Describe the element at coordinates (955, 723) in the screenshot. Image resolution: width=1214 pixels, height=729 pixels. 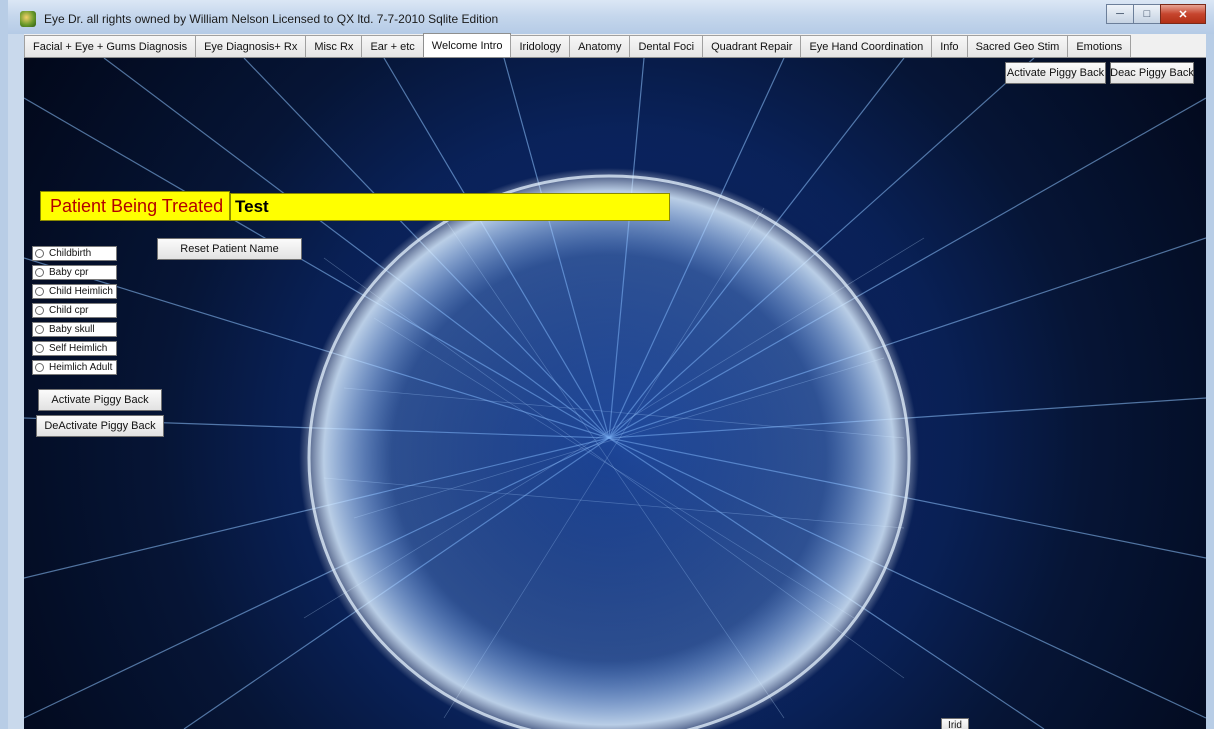
I see `irid-button: Irid` at that location.